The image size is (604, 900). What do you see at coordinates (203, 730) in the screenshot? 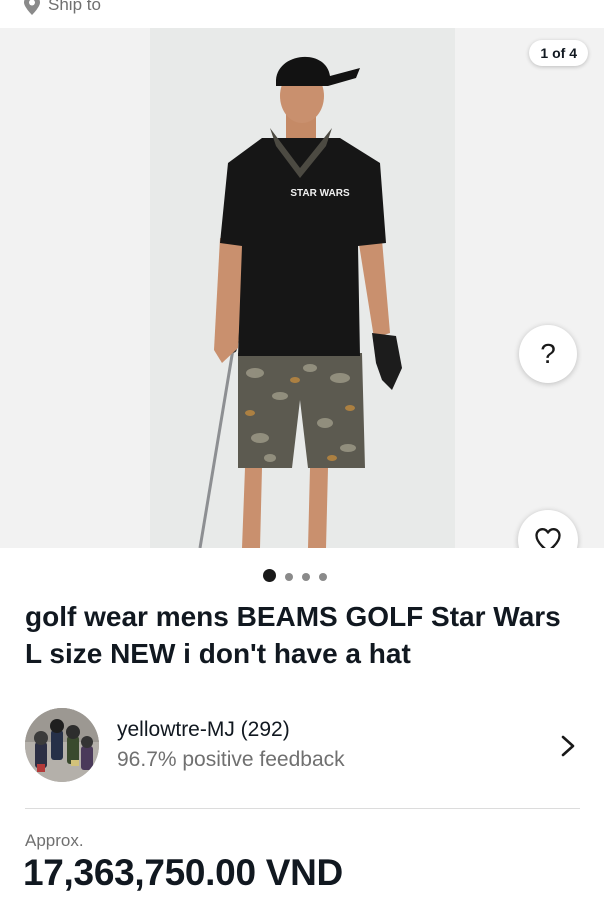
I see `seller-name: yellowtre-MJ (292)` at bounding box center [203, 730].